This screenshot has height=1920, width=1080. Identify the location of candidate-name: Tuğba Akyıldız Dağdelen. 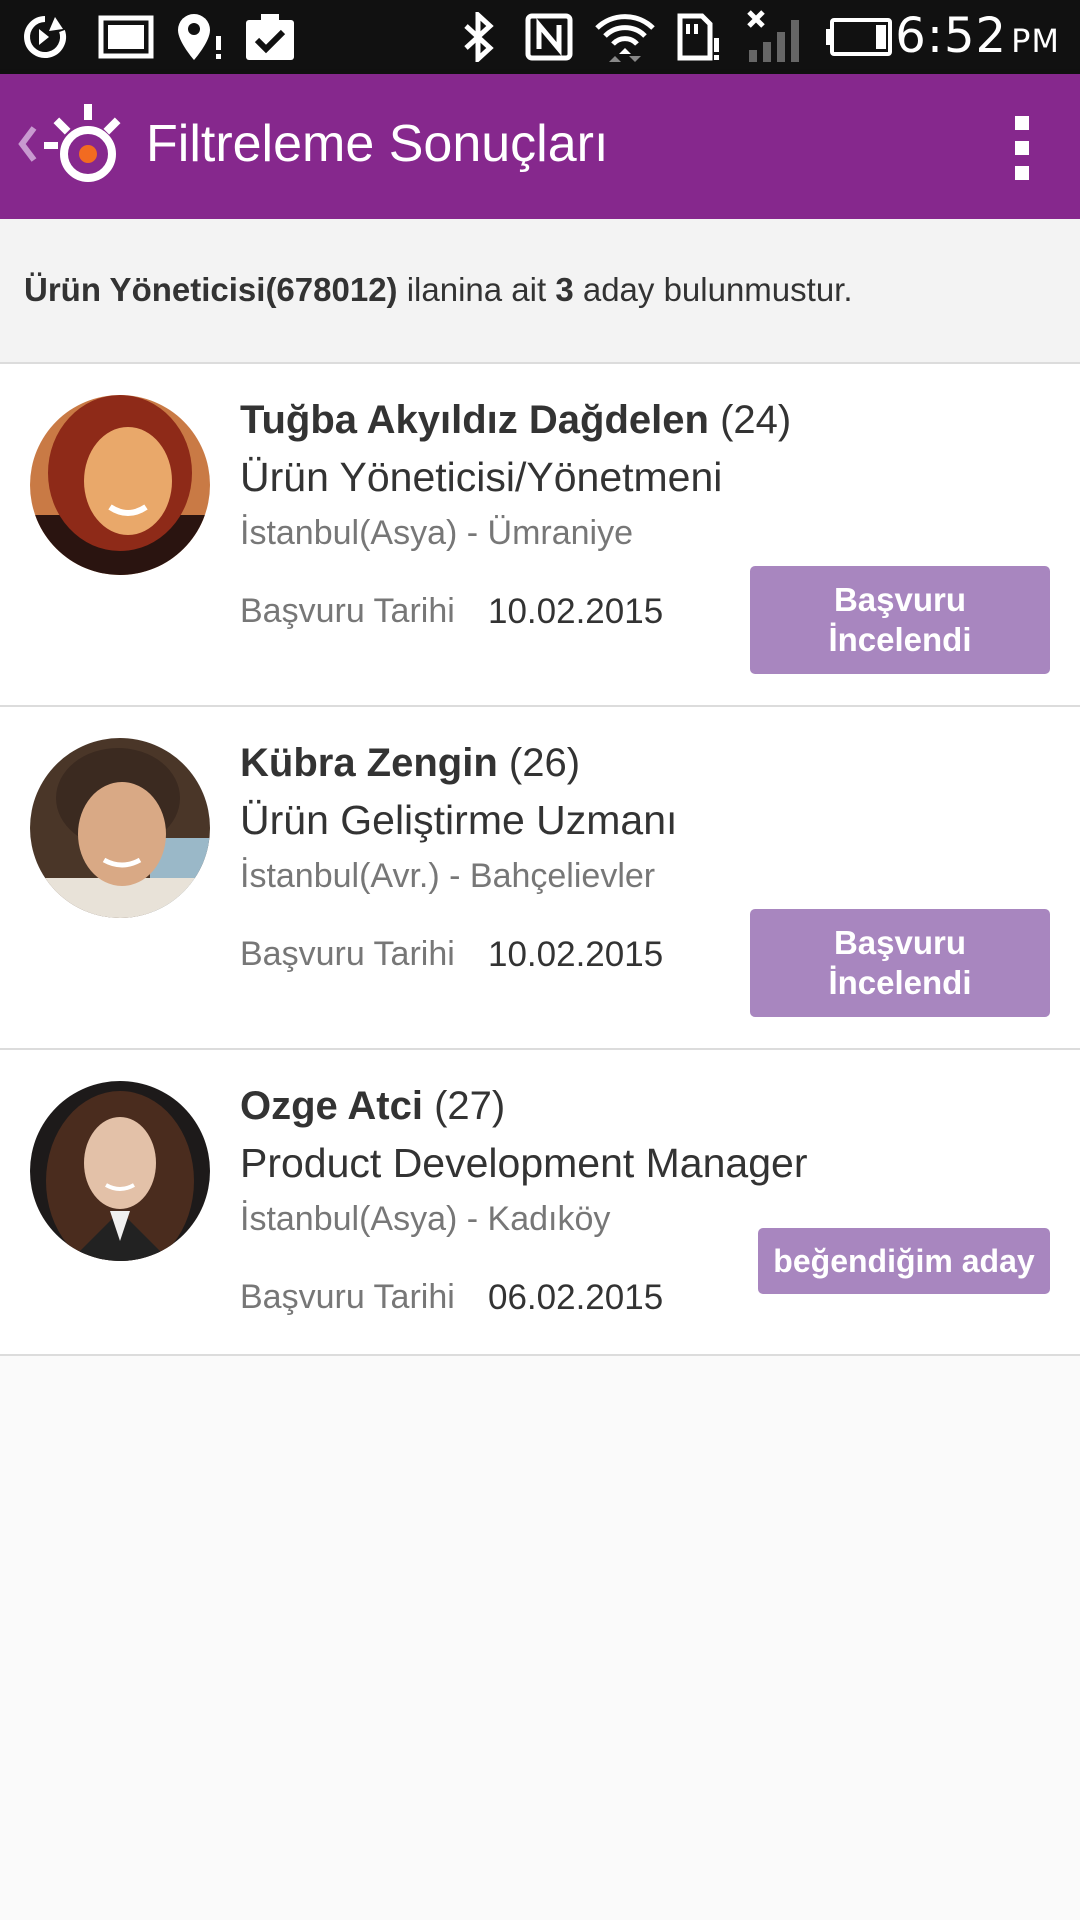
(474, 420).